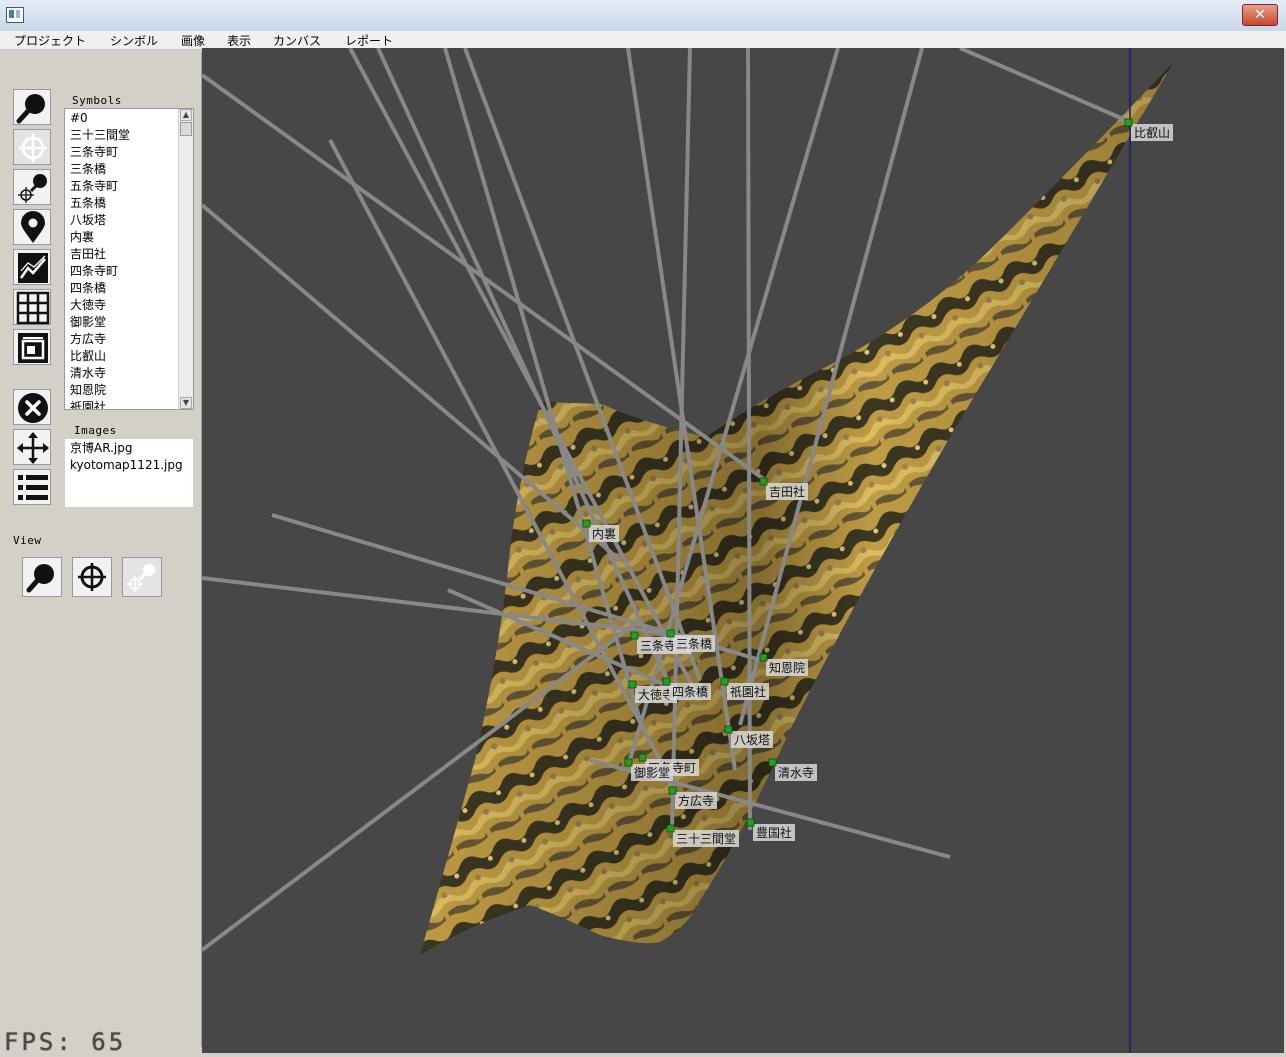 This screenshot has width=1286, height=1057. What do you see at coordinates (297, 40) in the screenshot?
I see `menu-canvas: カンバス` at bounding box center [297, 40].